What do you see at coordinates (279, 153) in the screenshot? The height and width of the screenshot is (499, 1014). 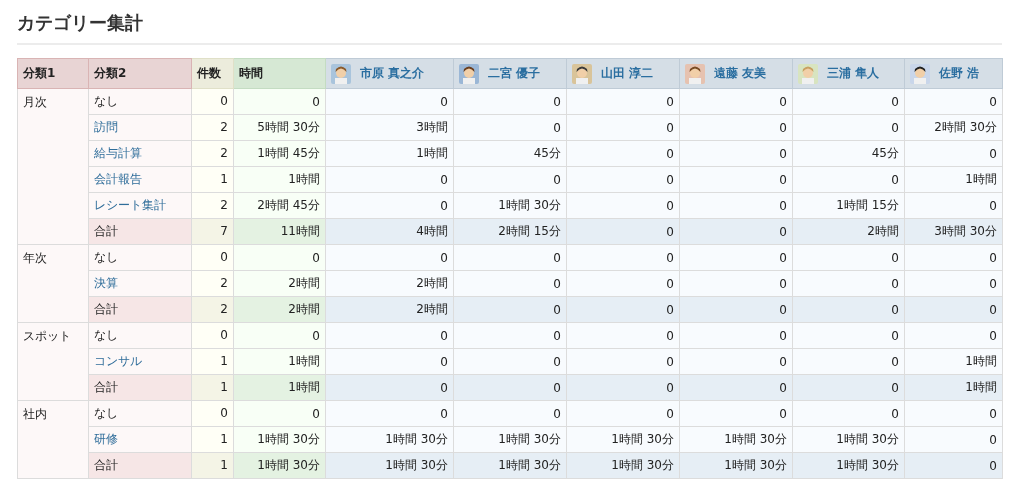 I see `time-cell: 1時間 45分` at bounding box center [279, 153].